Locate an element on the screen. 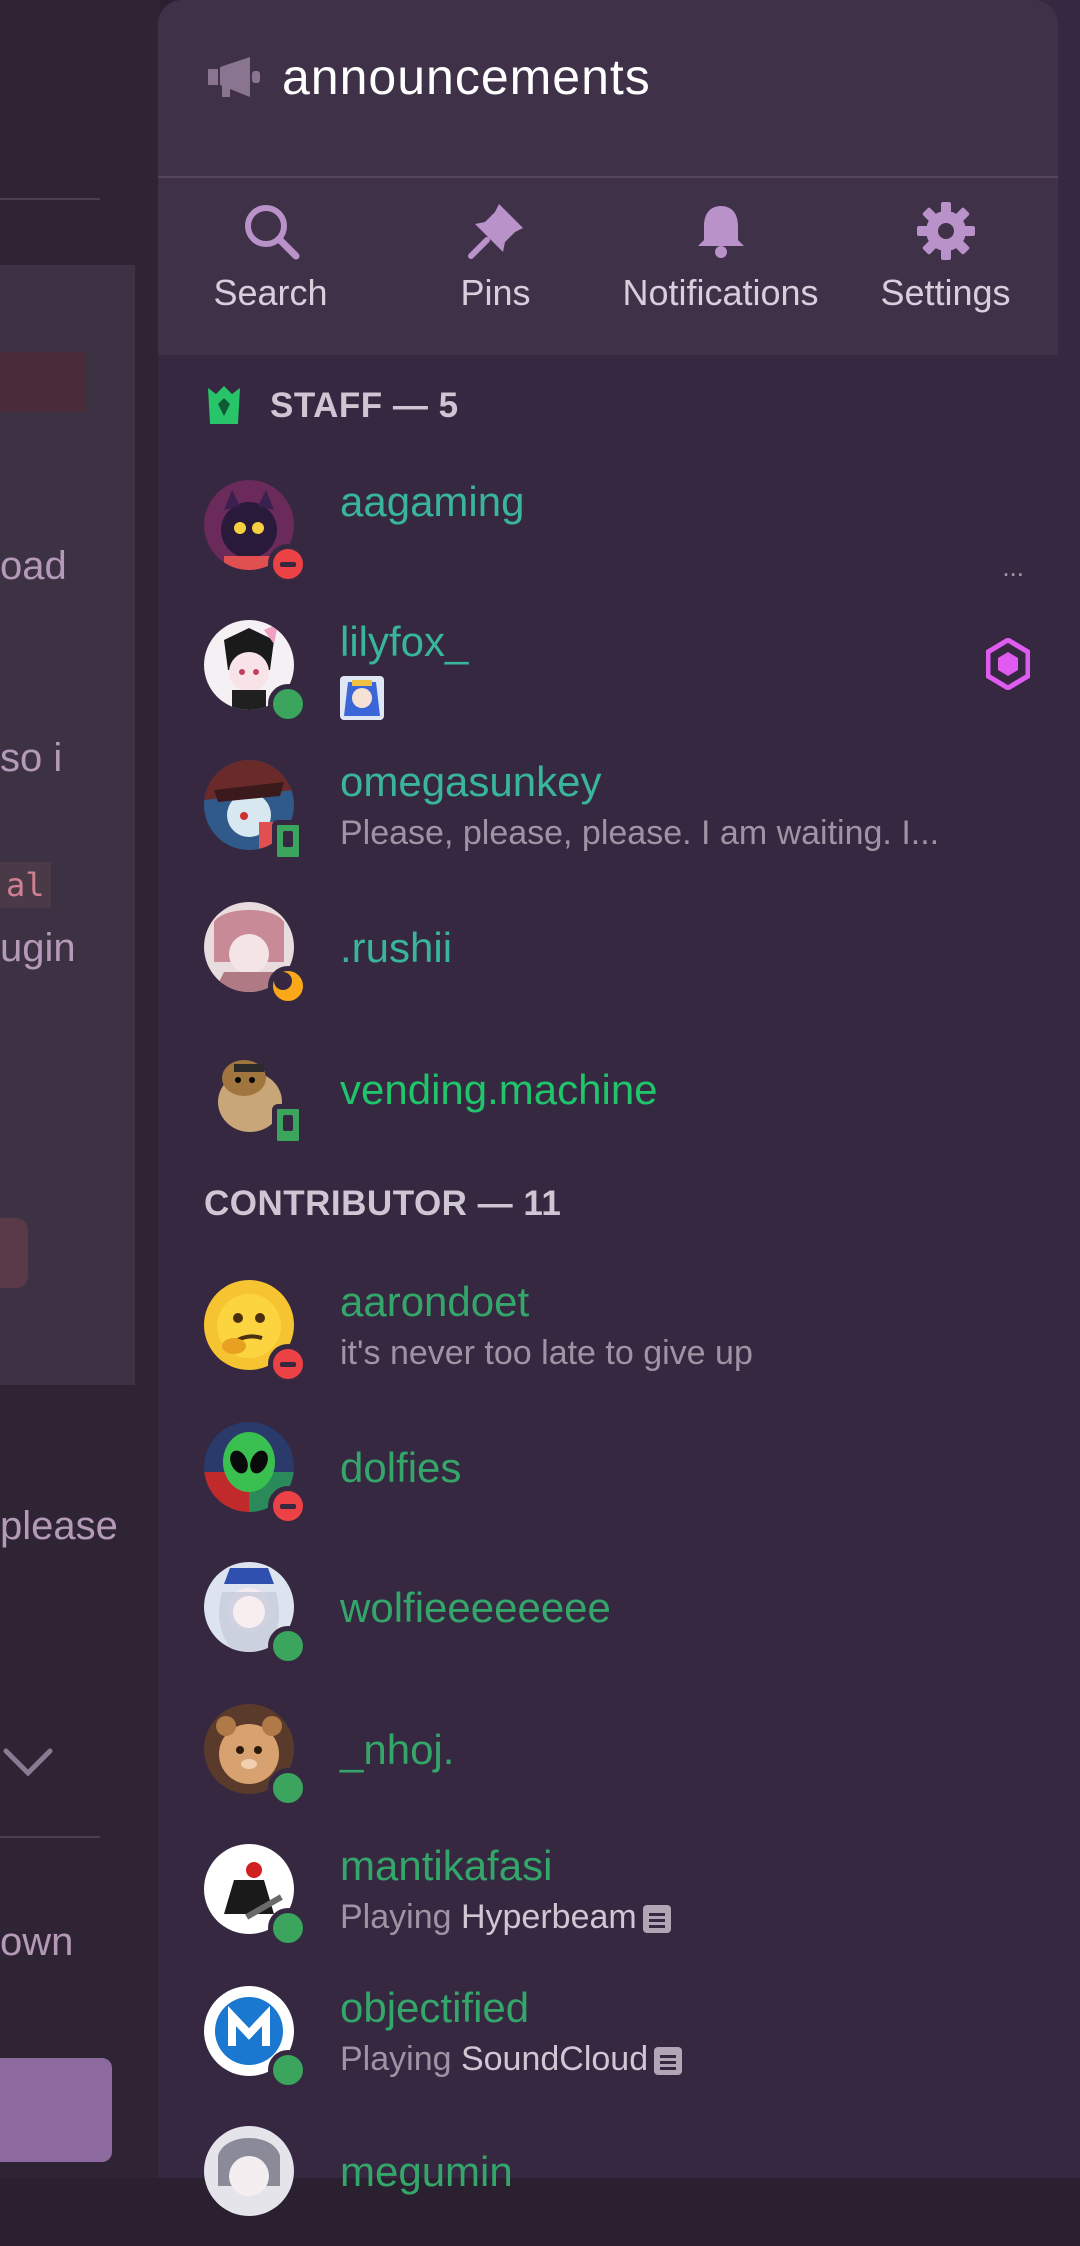 This screenshot has width=1080, height=2246. channel-title-row: announcements is located at coordinates (428, 77).